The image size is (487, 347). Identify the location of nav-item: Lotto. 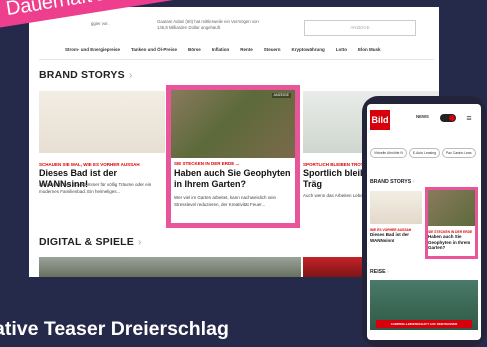
(341, 49).